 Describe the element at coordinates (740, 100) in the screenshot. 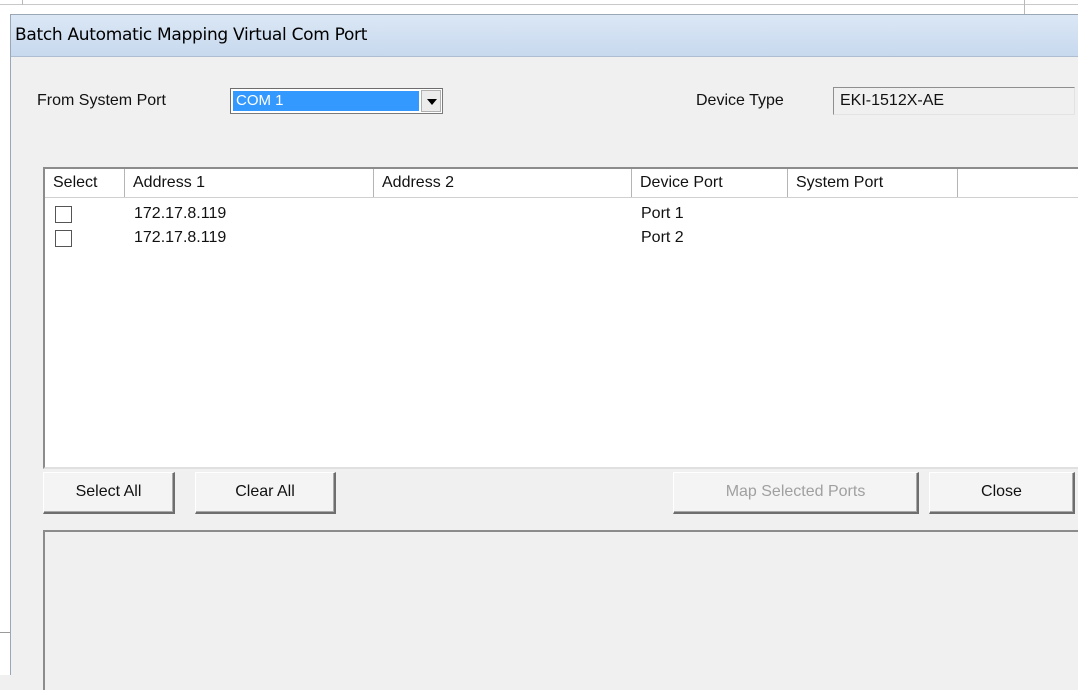

I see `device-type-label: Device Type` at that location.